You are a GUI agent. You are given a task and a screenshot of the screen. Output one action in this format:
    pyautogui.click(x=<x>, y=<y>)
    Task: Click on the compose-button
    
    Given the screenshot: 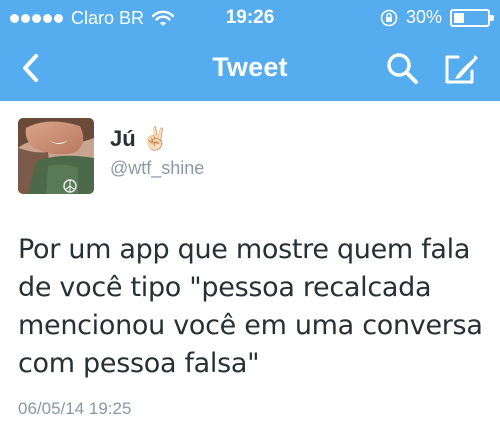 What is the action you would take?
    pyautogui.click(x=462, y=68)
    